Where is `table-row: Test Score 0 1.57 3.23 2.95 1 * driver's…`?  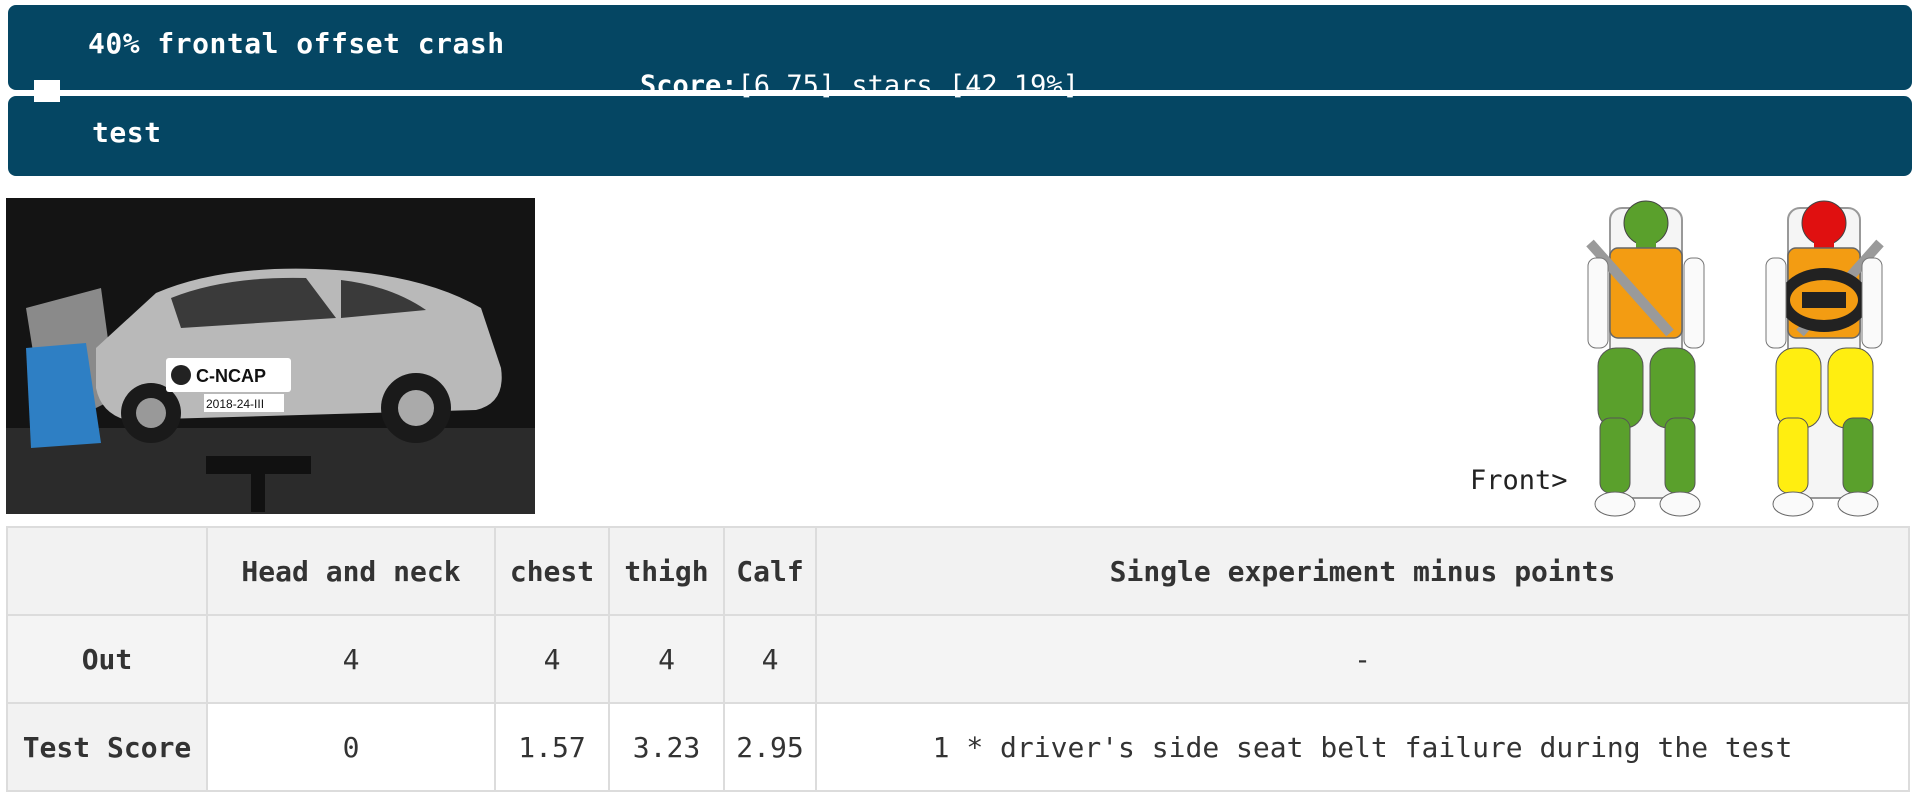 table-row: Test Score 0 1.57 3.23 2.95 1 * driver's… is located at coordinates (958, 747).